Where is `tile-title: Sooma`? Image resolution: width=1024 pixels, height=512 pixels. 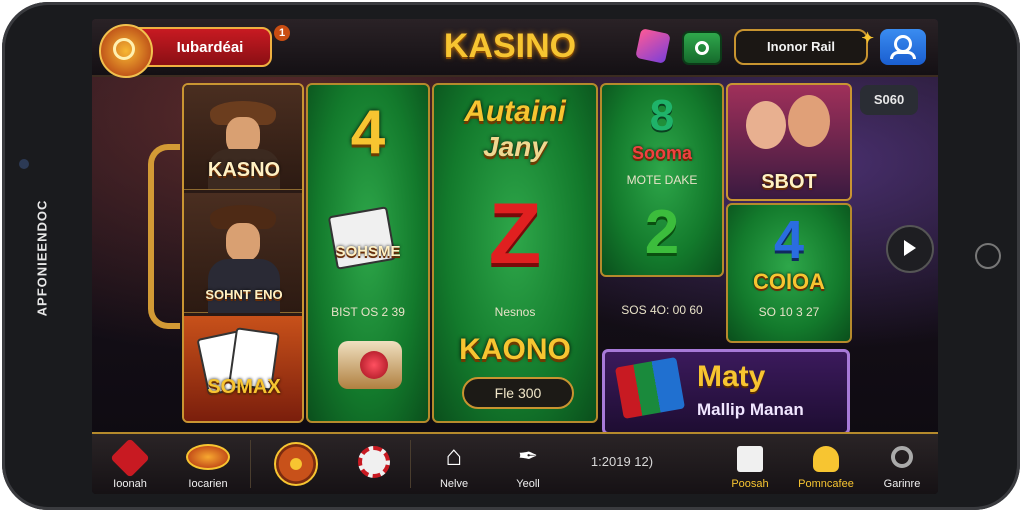 tile-title: Sooma is located at coordinates (662, 153).